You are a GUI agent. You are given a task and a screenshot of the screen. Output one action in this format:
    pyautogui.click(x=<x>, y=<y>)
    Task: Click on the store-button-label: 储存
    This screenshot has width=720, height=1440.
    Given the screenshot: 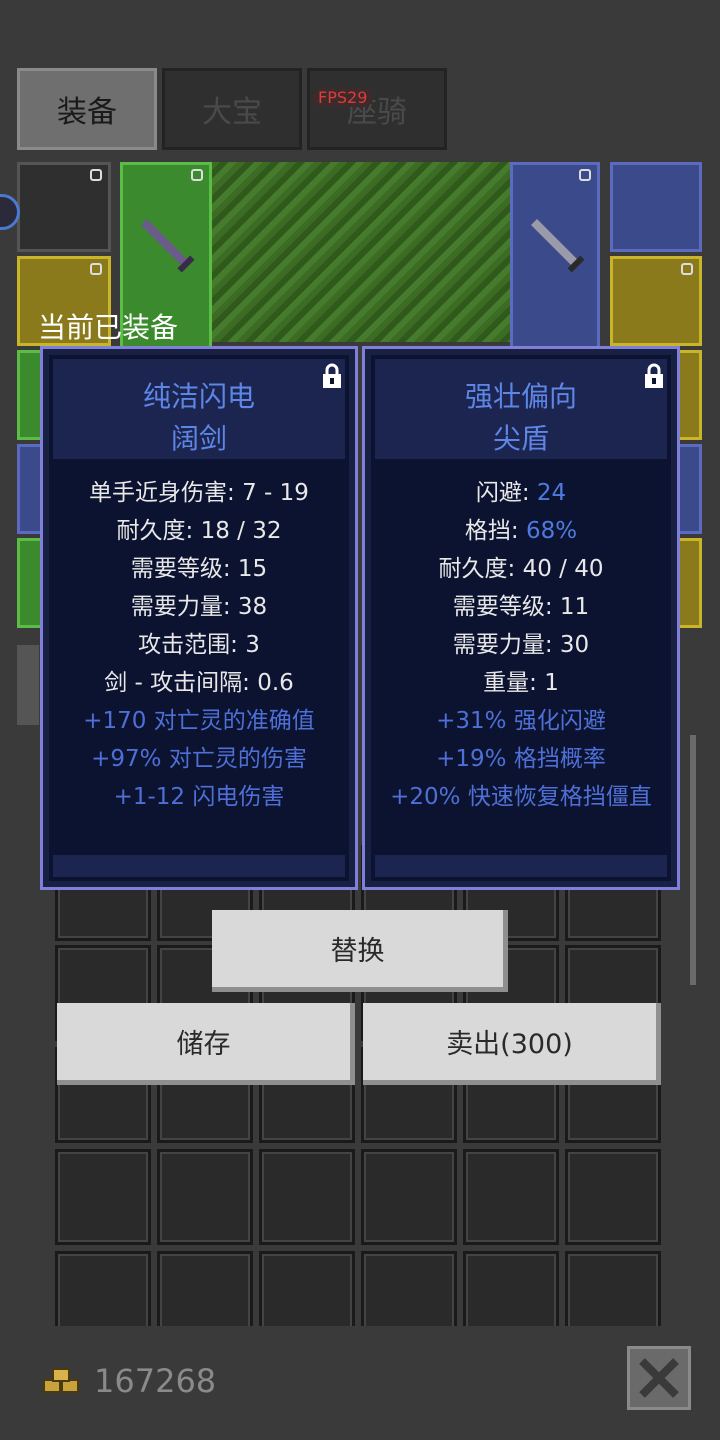 What is the action you would take?
    pyautogui.click(x=203, y=1044)
    